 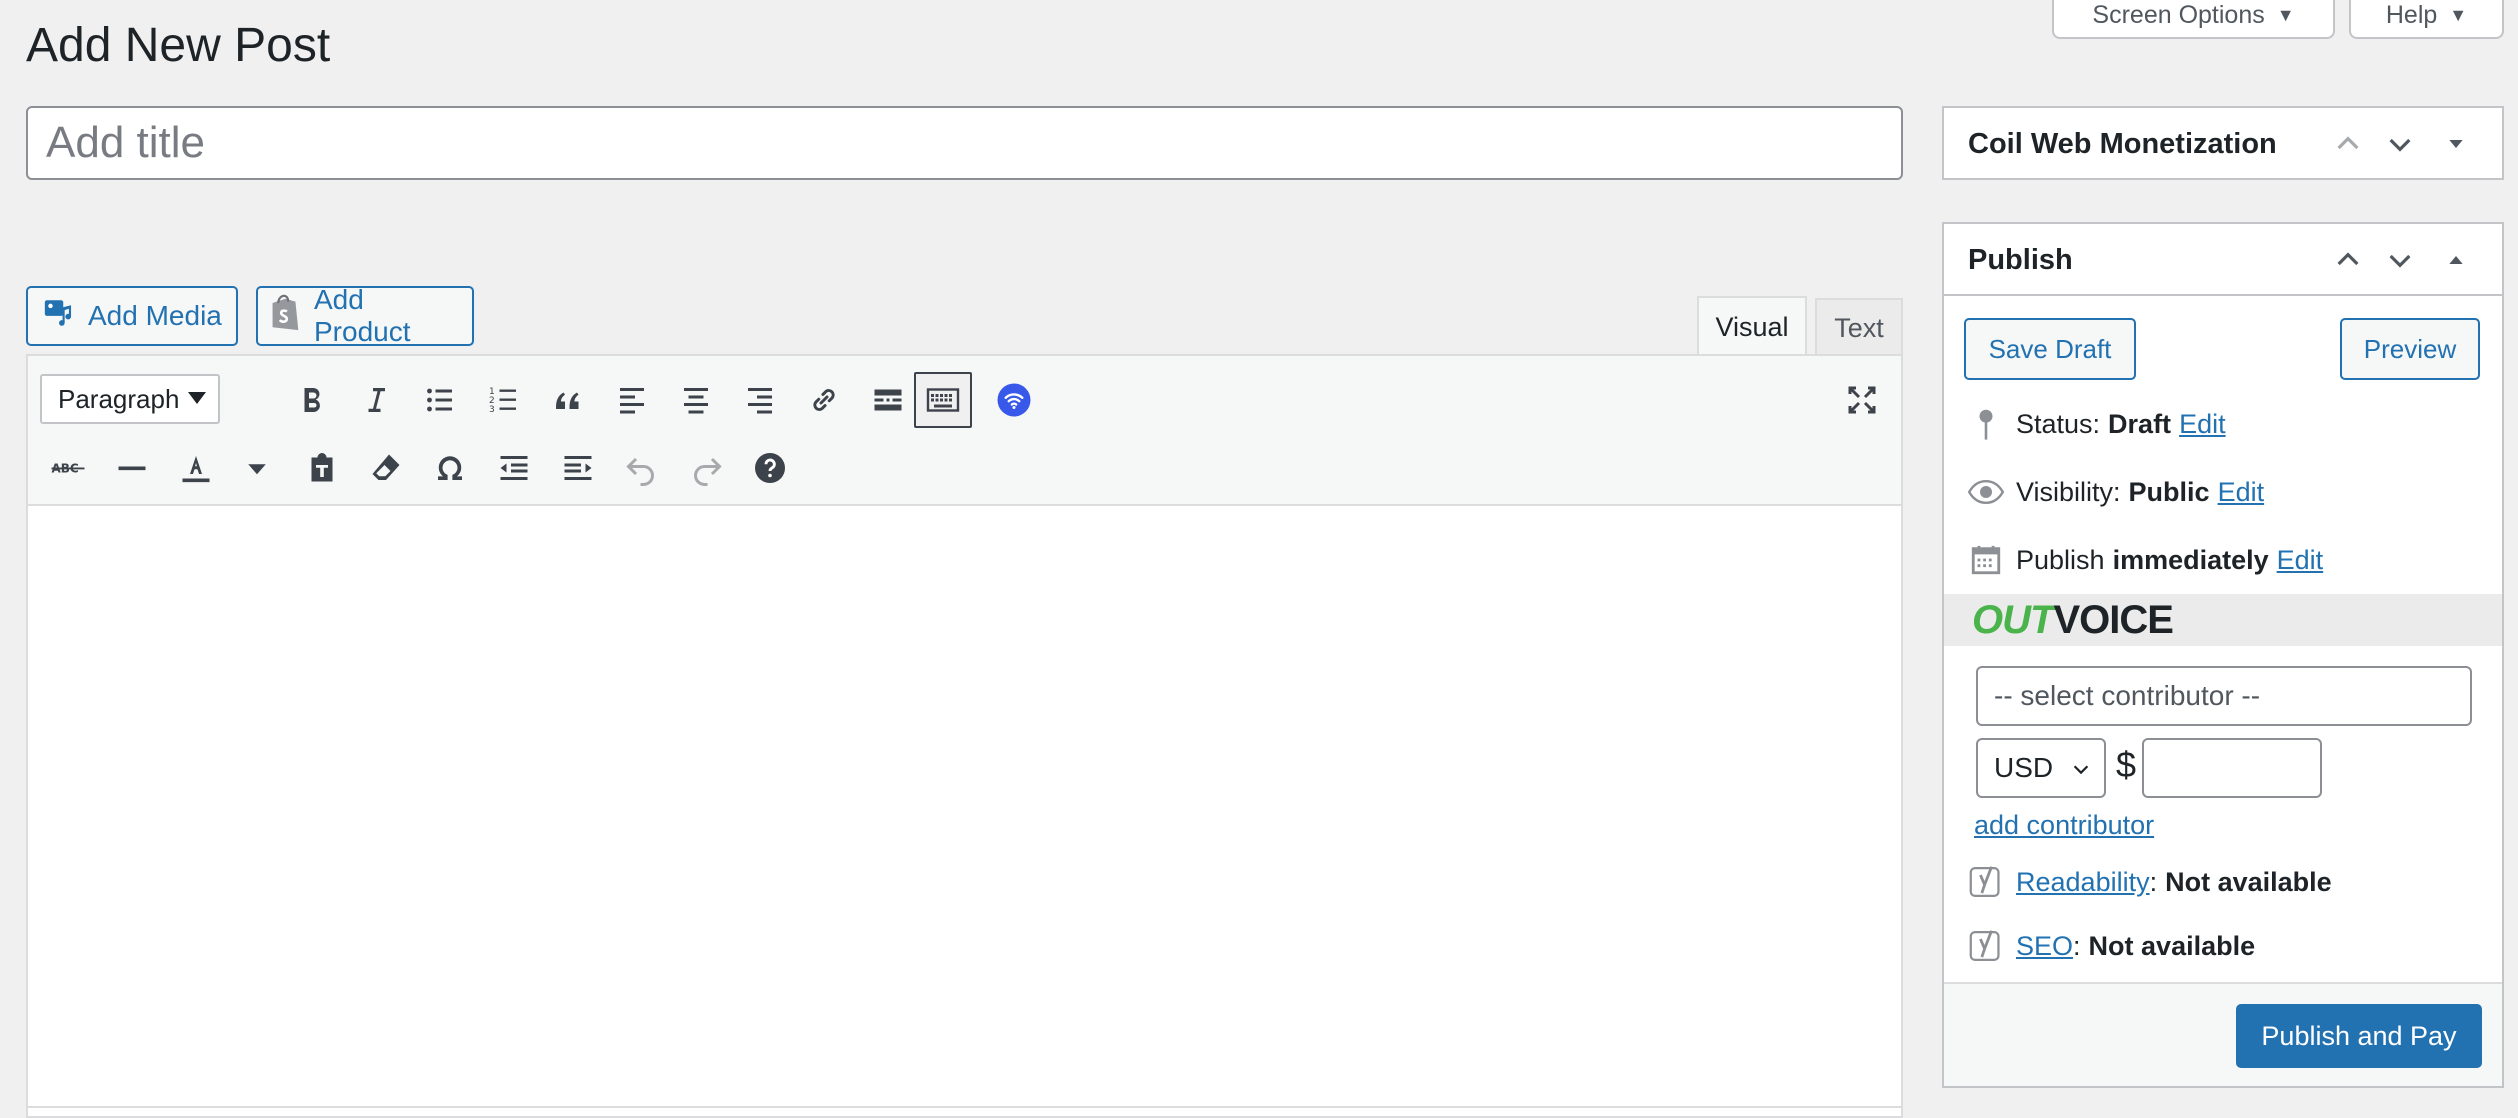 I want to click on align-left-button, so click(x=632, y=400).